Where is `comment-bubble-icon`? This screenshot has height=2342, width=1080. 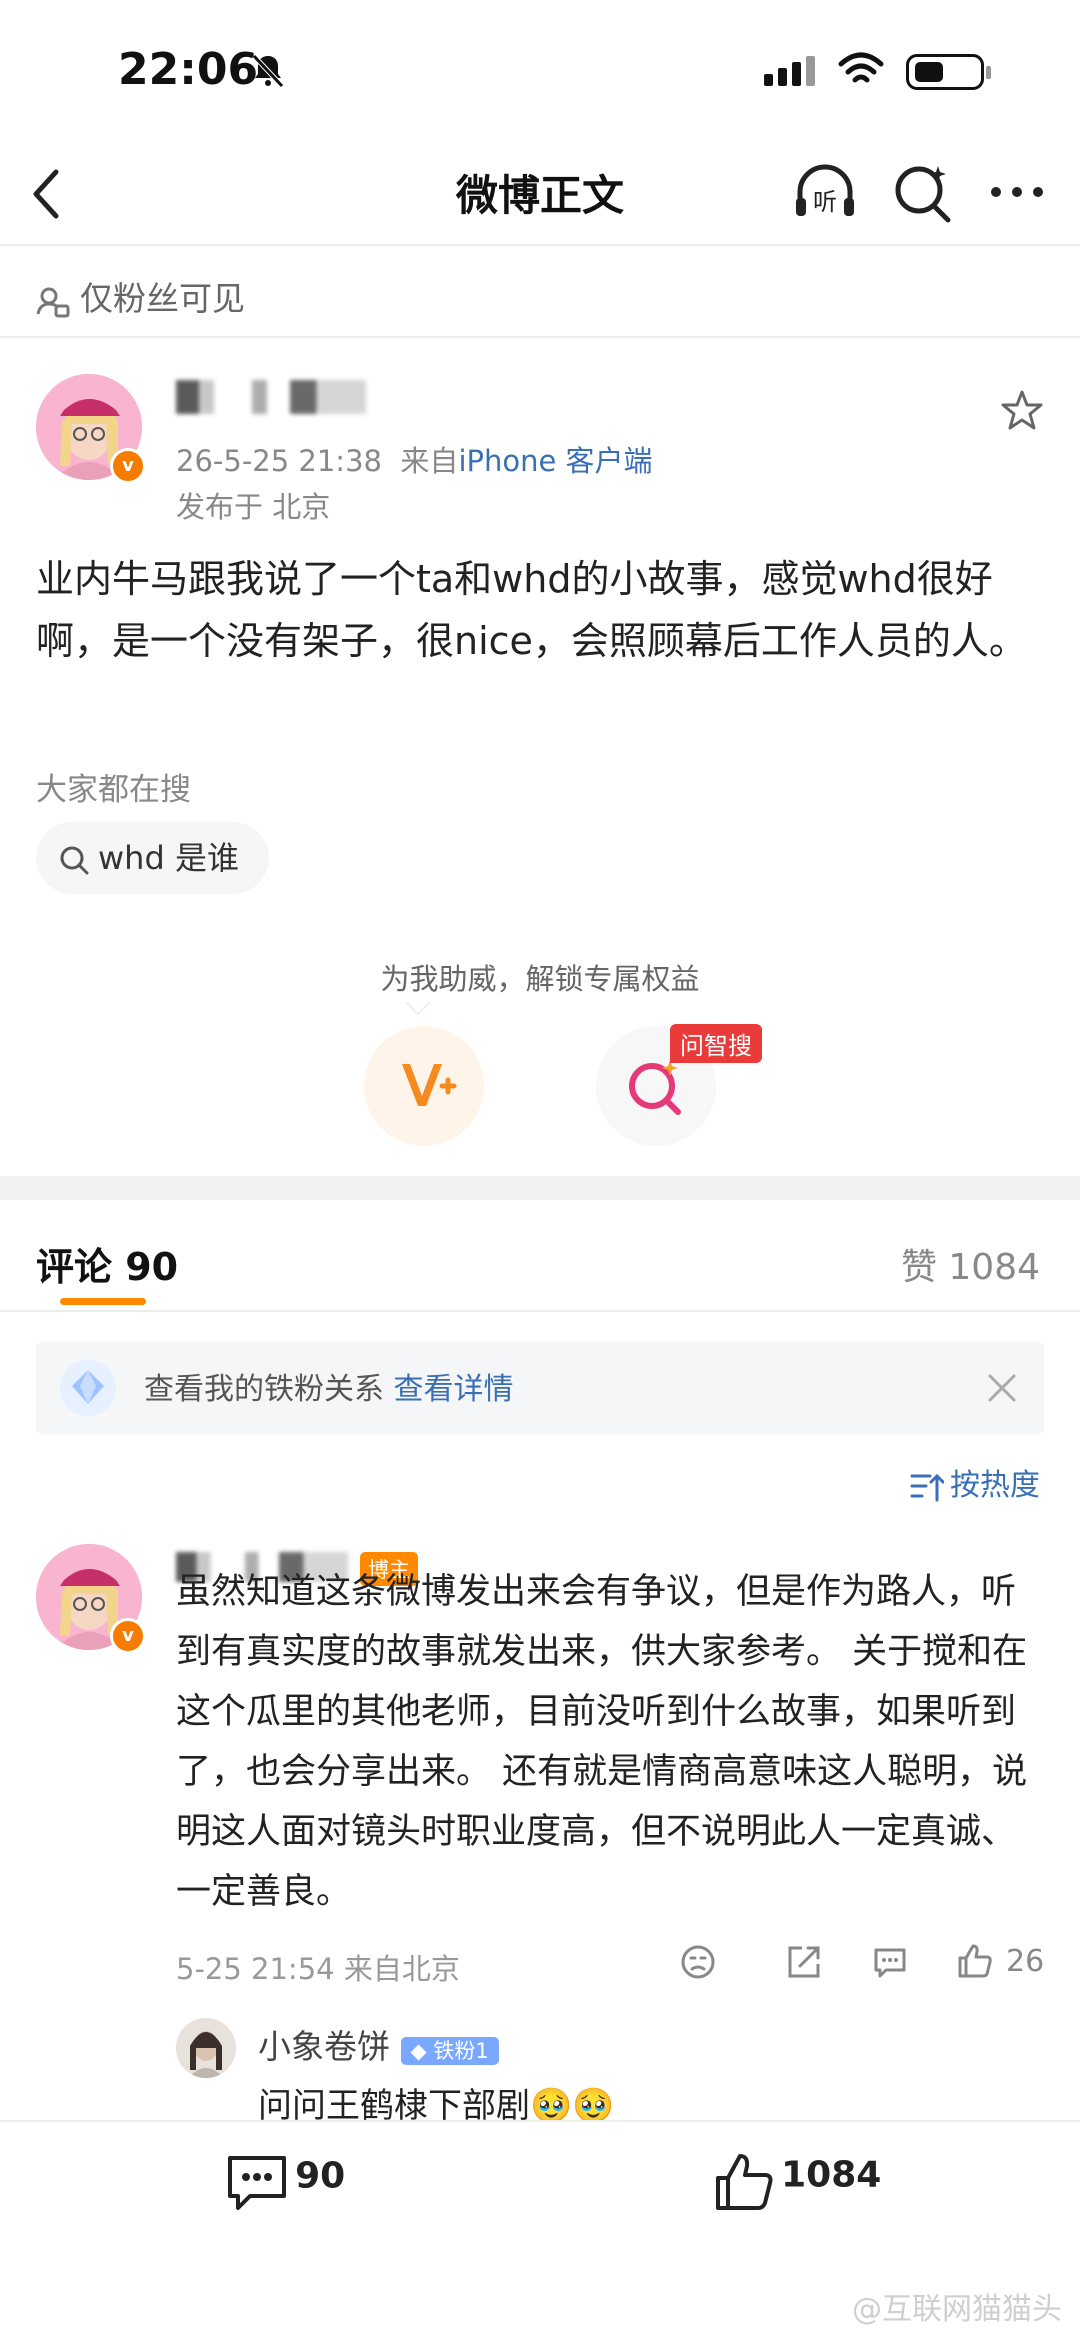 comment-bubble-icon is located at coordinates (257, 2183).